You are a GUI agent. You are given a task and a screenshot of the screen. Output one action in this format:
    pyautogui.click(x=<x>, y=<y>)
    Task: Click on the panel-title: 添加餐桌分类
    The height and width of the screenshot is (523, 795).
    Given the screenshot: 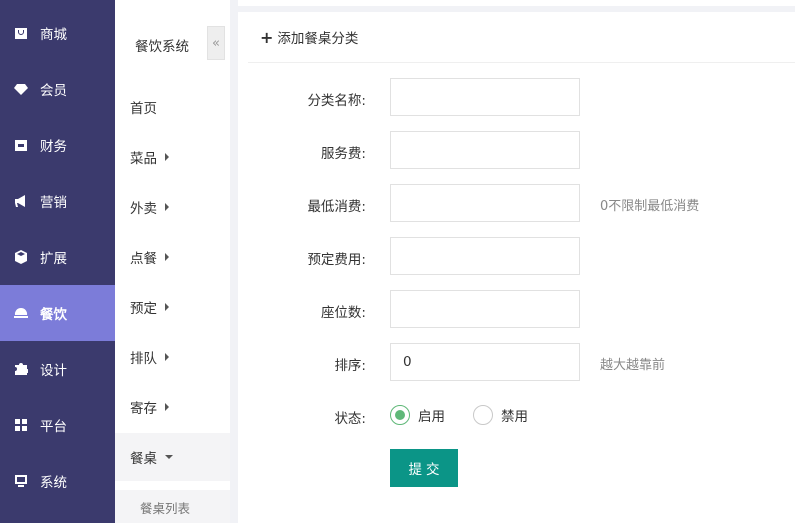 What is the action you would take?
    pyautogui.click(x=318, y=39)
    